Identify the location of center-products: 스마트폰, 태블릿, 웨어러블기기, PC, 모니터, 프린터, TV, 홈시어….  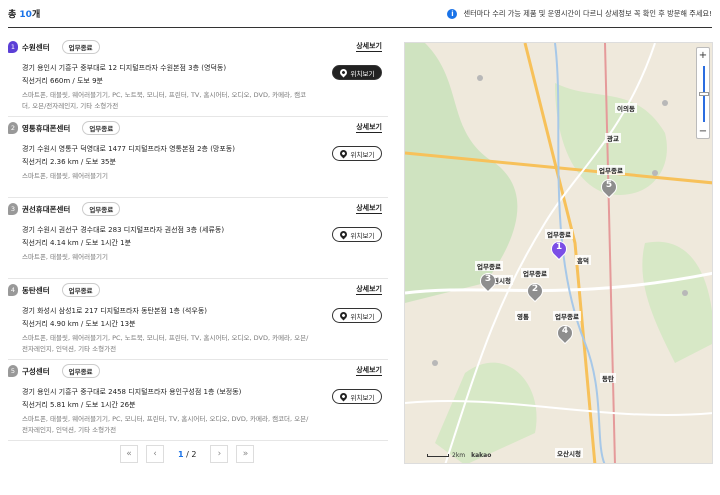
(165, 424).